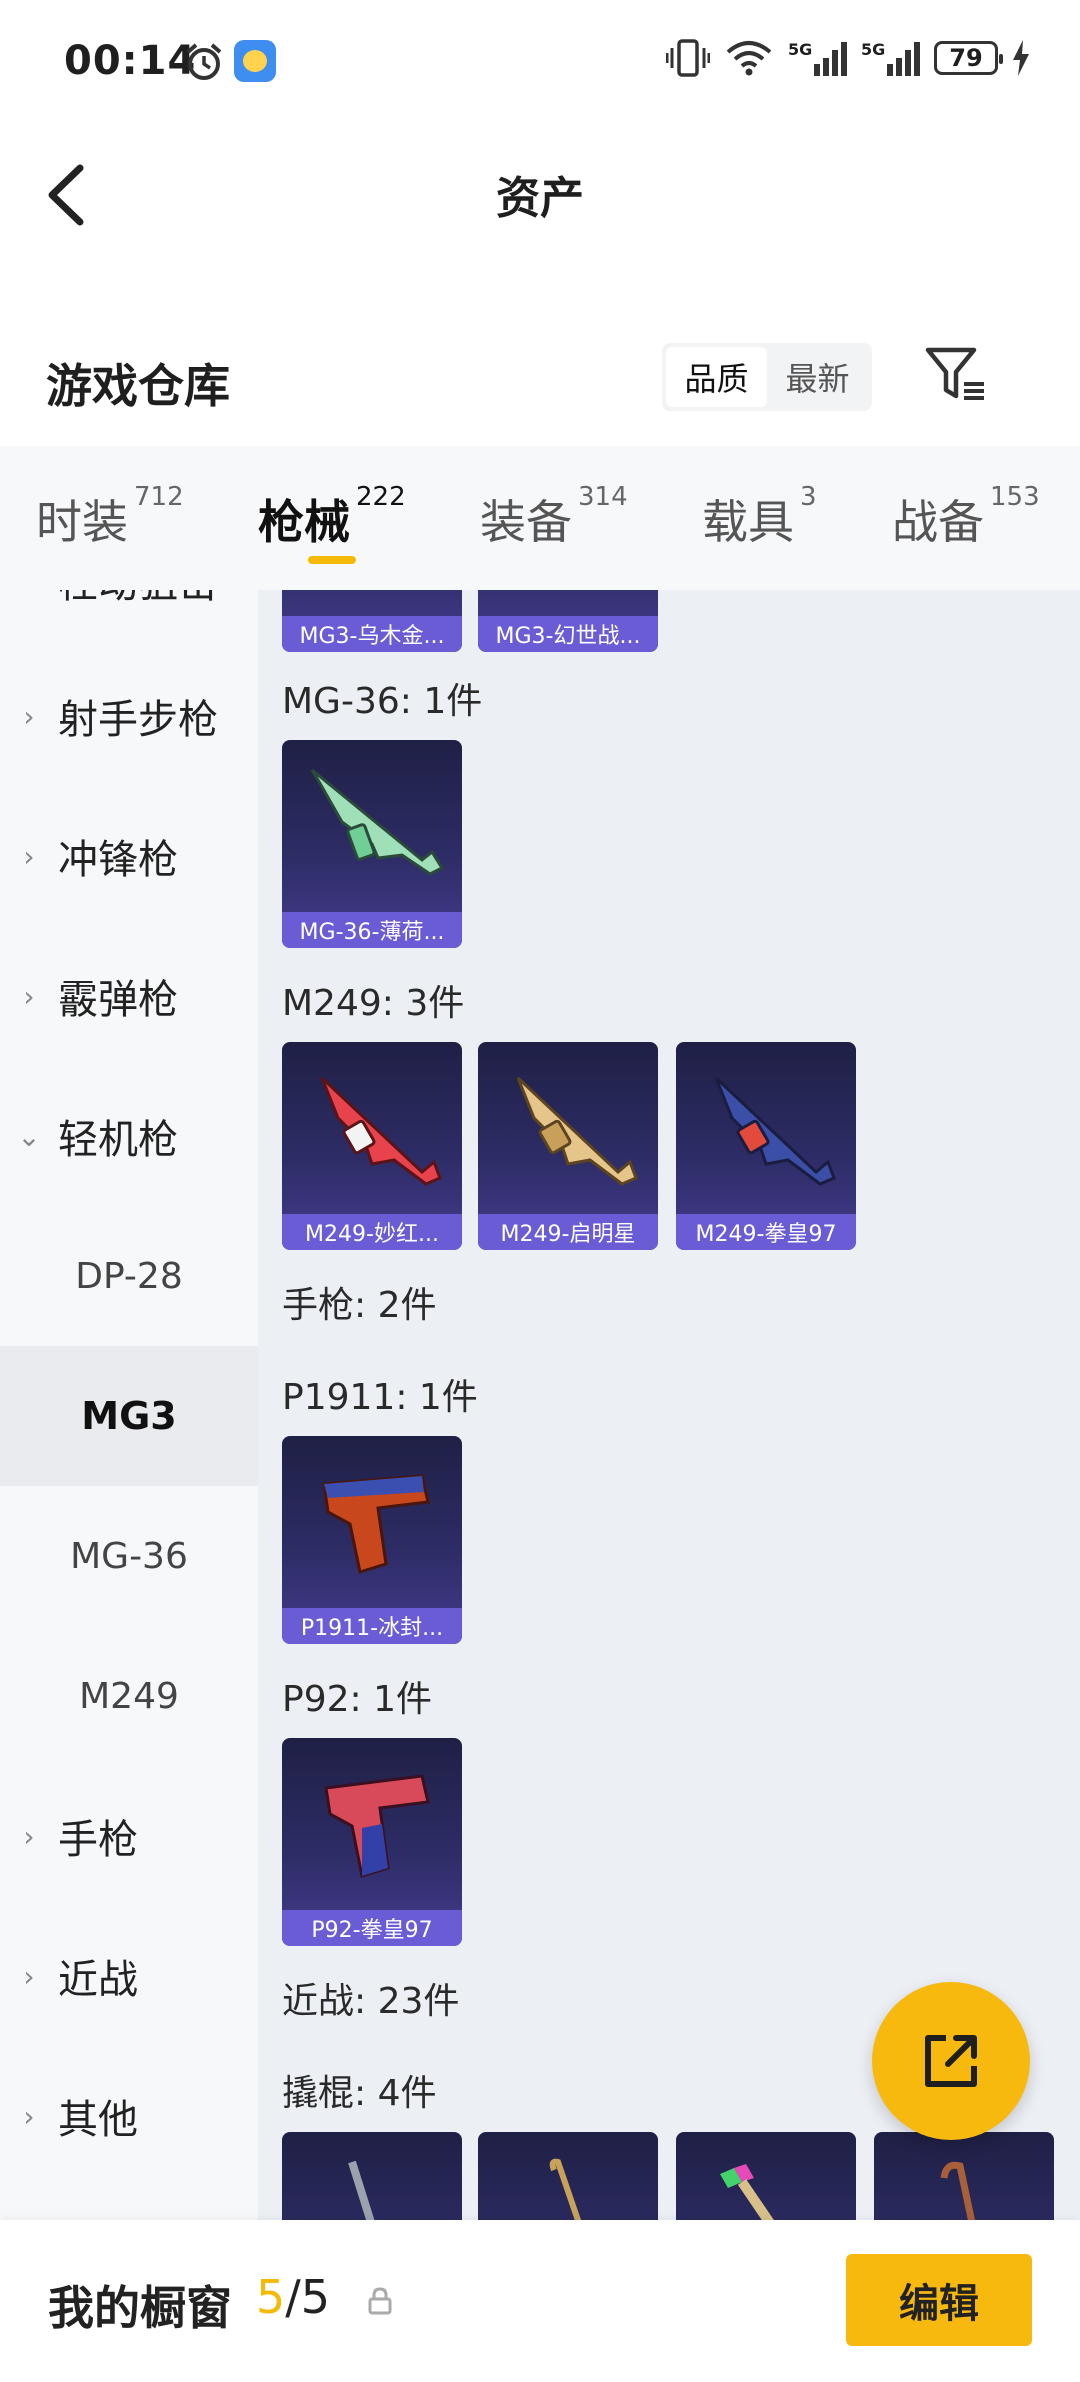  Describe the element at coordinates (688, 58) in the screenshot. I see `vibrate-icon` at that location.